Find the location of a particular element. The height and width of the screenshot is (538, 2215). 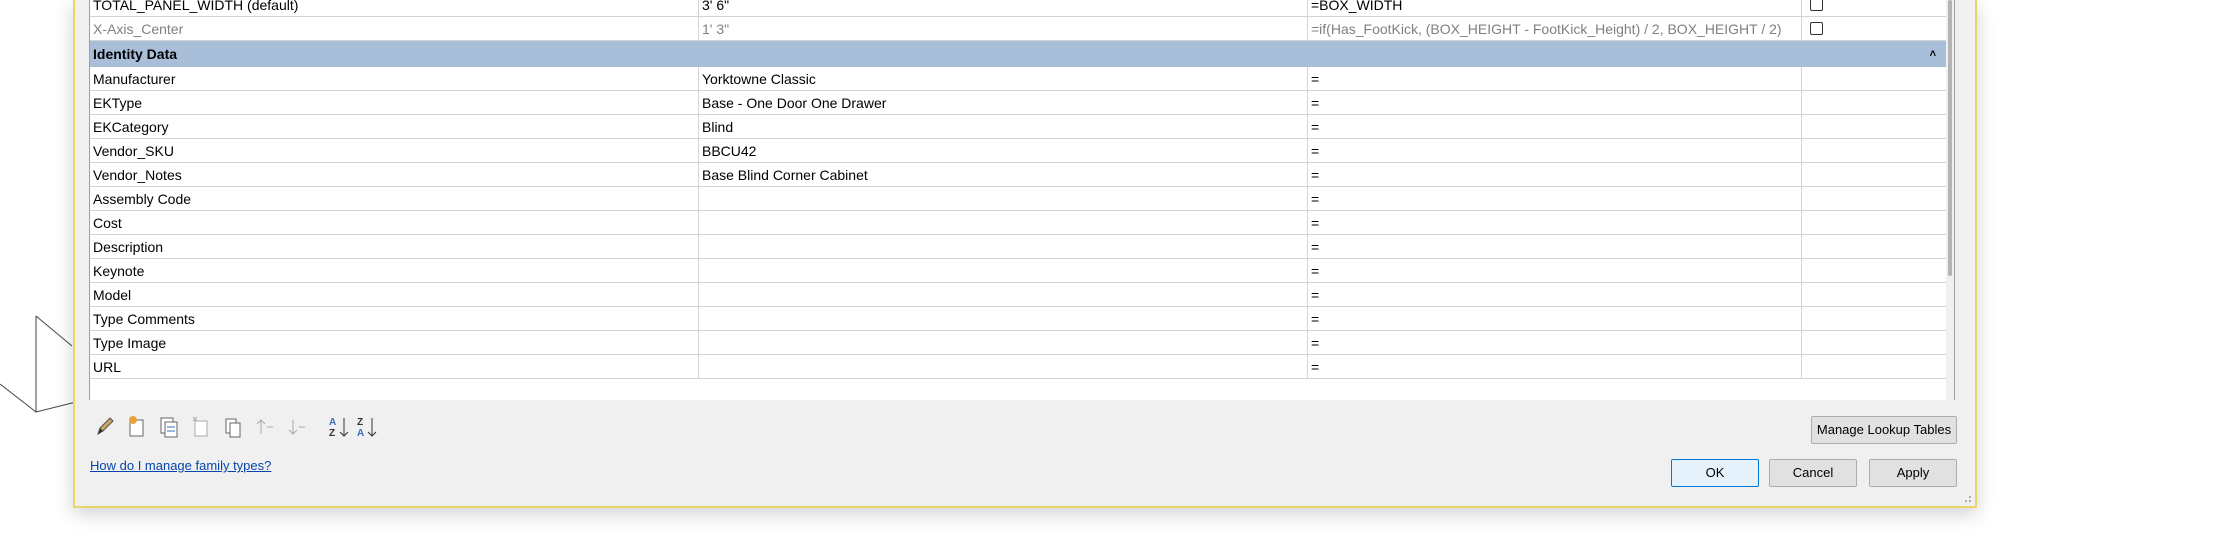

parameter-row: Cost = is located at coordinates (1018, 223).